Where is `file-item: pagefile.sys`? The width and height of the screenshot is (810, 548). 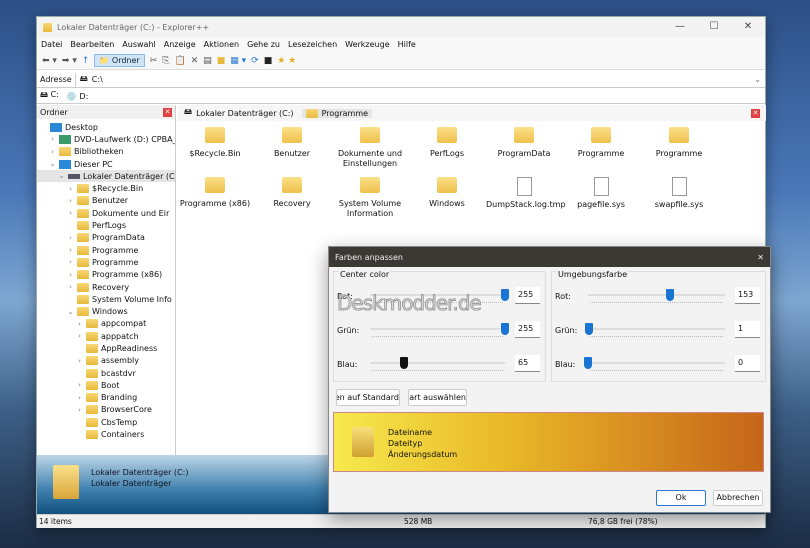 file-item: pagefile.sys is located at coordinates (601, 193).